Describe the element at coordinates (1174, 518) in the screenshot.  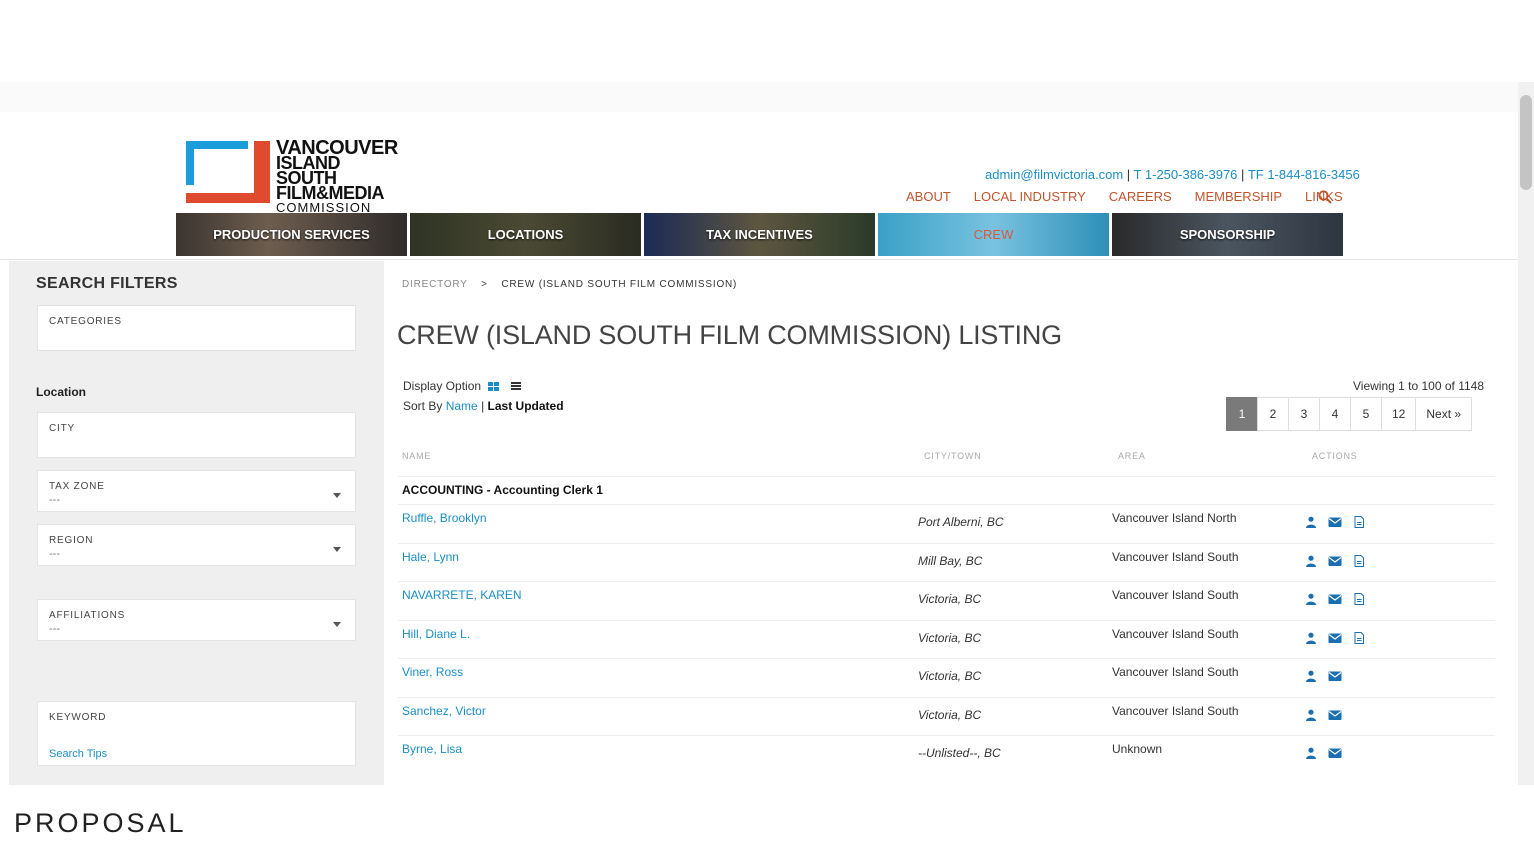
I see `crew-area: Vancouver Island North` at that location.